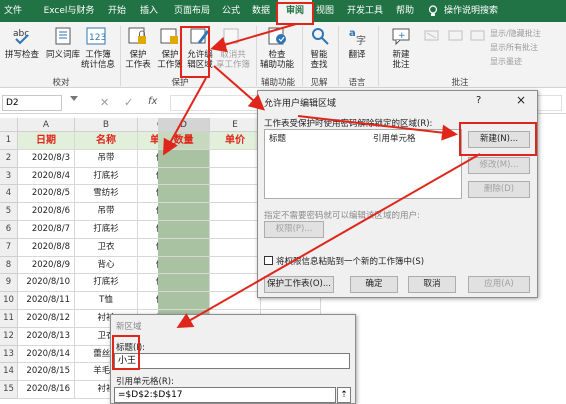 The width and height of the screenshot is (566, 404). I want to click on help-icon: ?, so click(478, 100).